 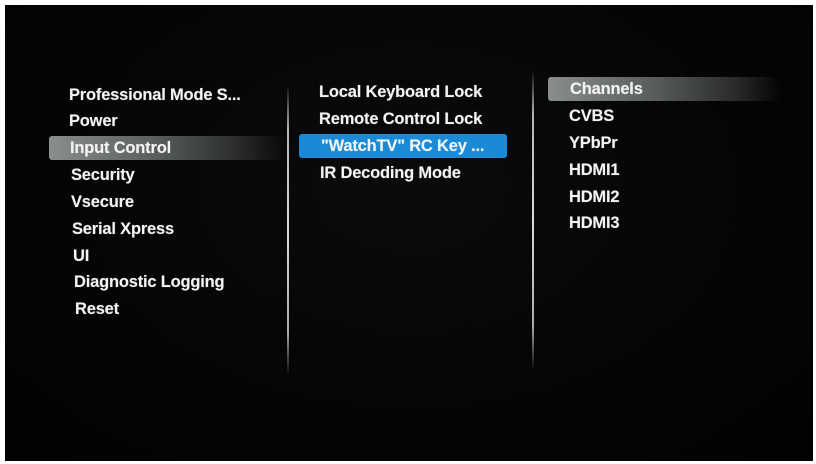 I want to click on menu-item-vsecure: Vsecure, so click(x=102, y=202).